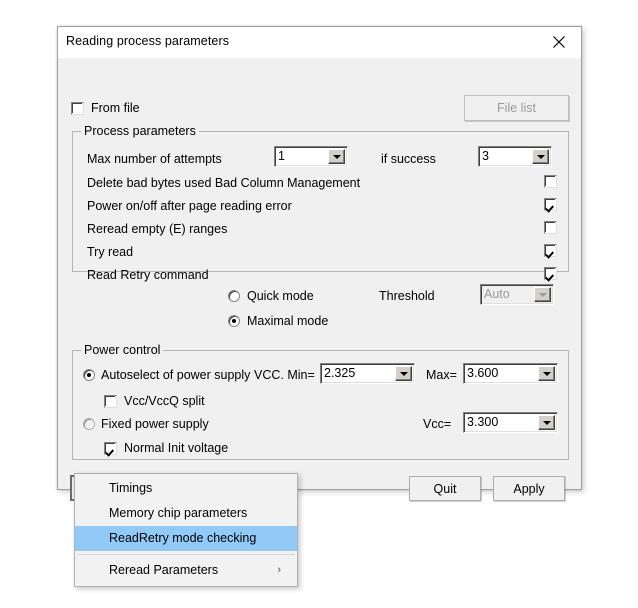 The image size is (638, 608). I want to click on vcc-vccq-split-checkbox, so click(110, 401).